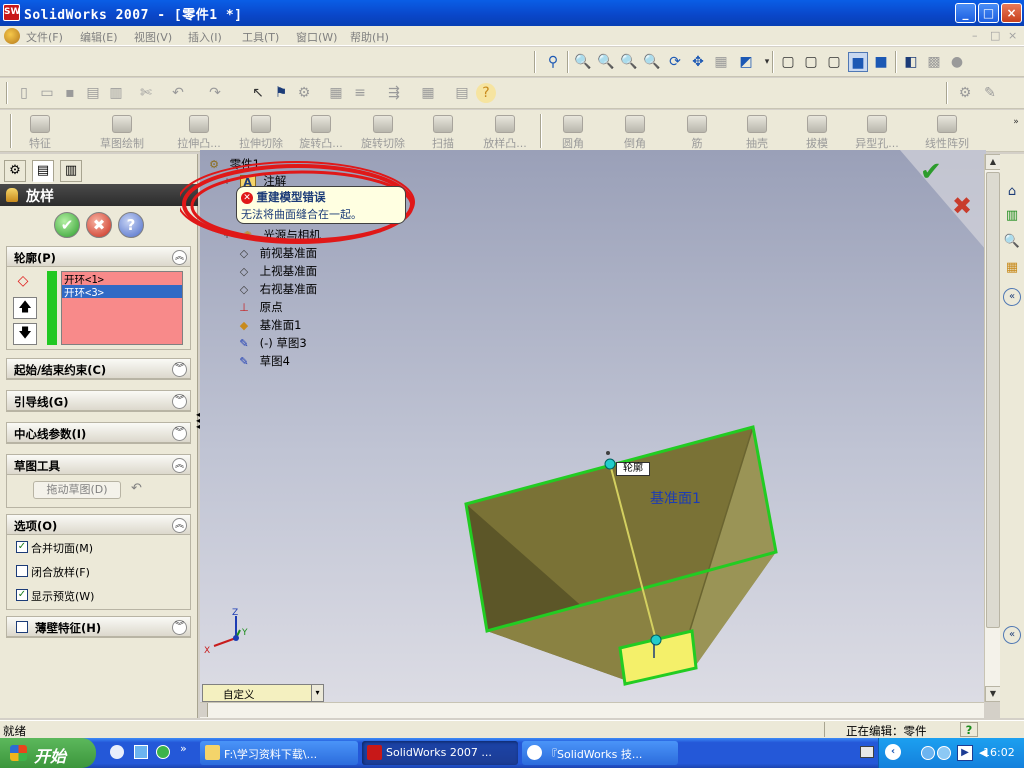  I want to click on menu-insert: 插入(I), so click(205, 37).